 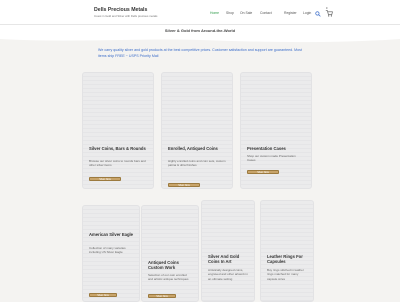 I want to click on cart-count: 0, so click(x=327, y=8).